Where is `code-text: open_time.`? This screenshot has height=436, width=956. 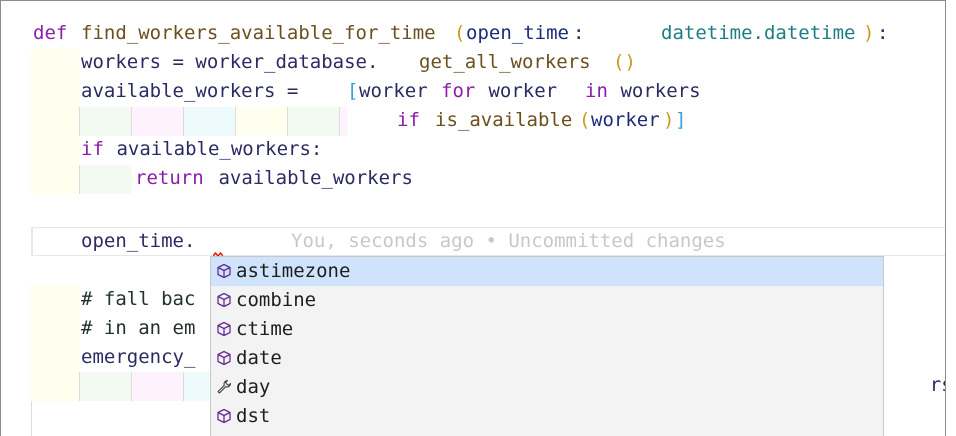
code-text: open_time. is located at coordinates (138, 241).